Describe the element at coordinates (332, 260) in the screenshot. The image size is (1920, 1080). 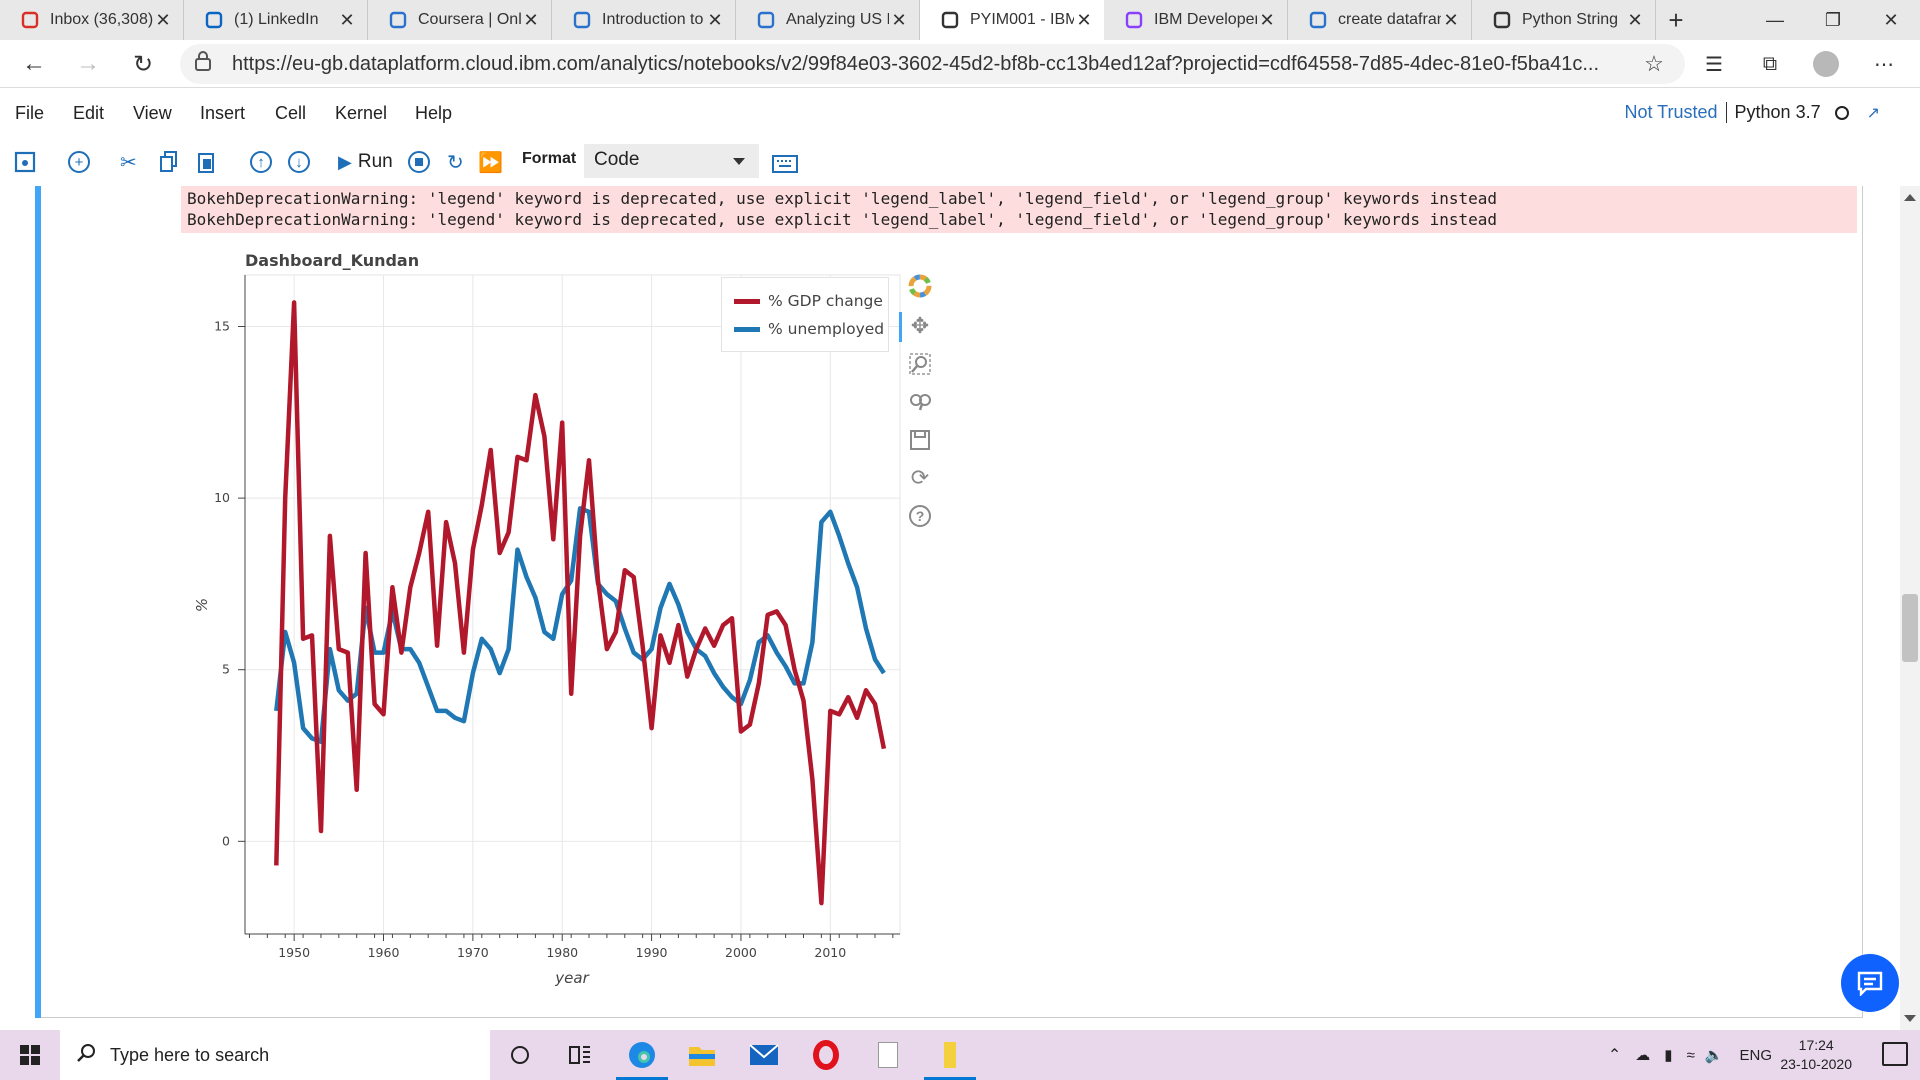
I see `chart-title: Dashboard_Kundan` at that location.